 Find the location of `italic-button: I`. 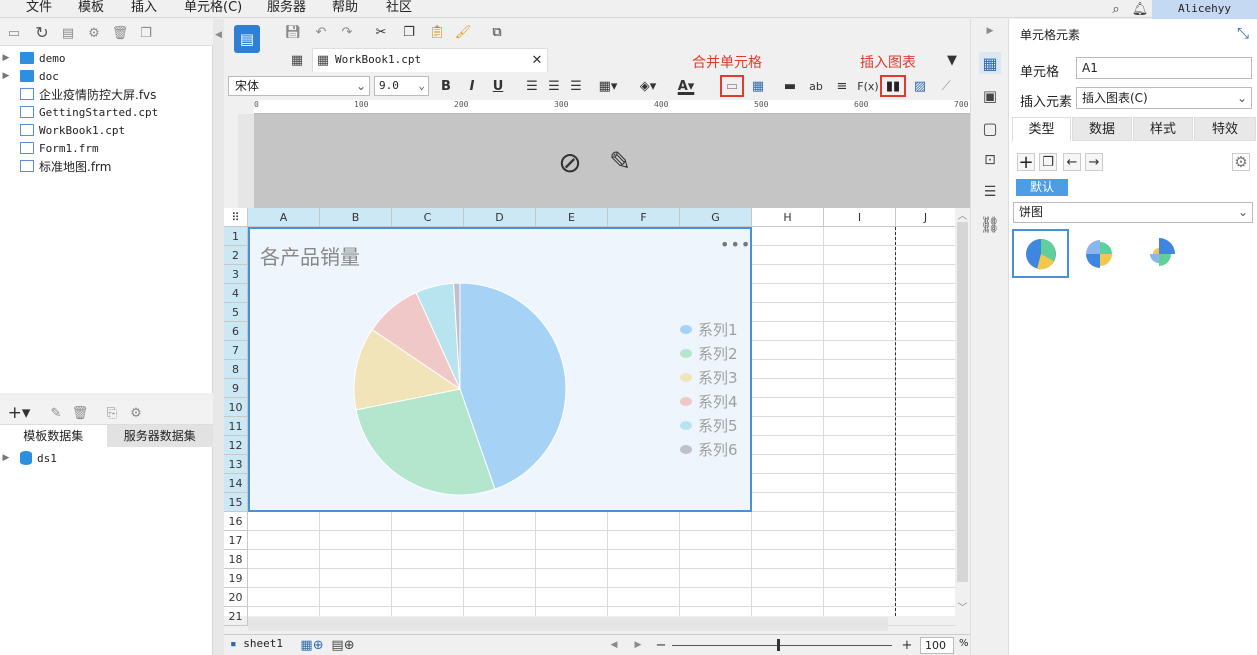

italic-button: I is located at coordinates (472, 86).